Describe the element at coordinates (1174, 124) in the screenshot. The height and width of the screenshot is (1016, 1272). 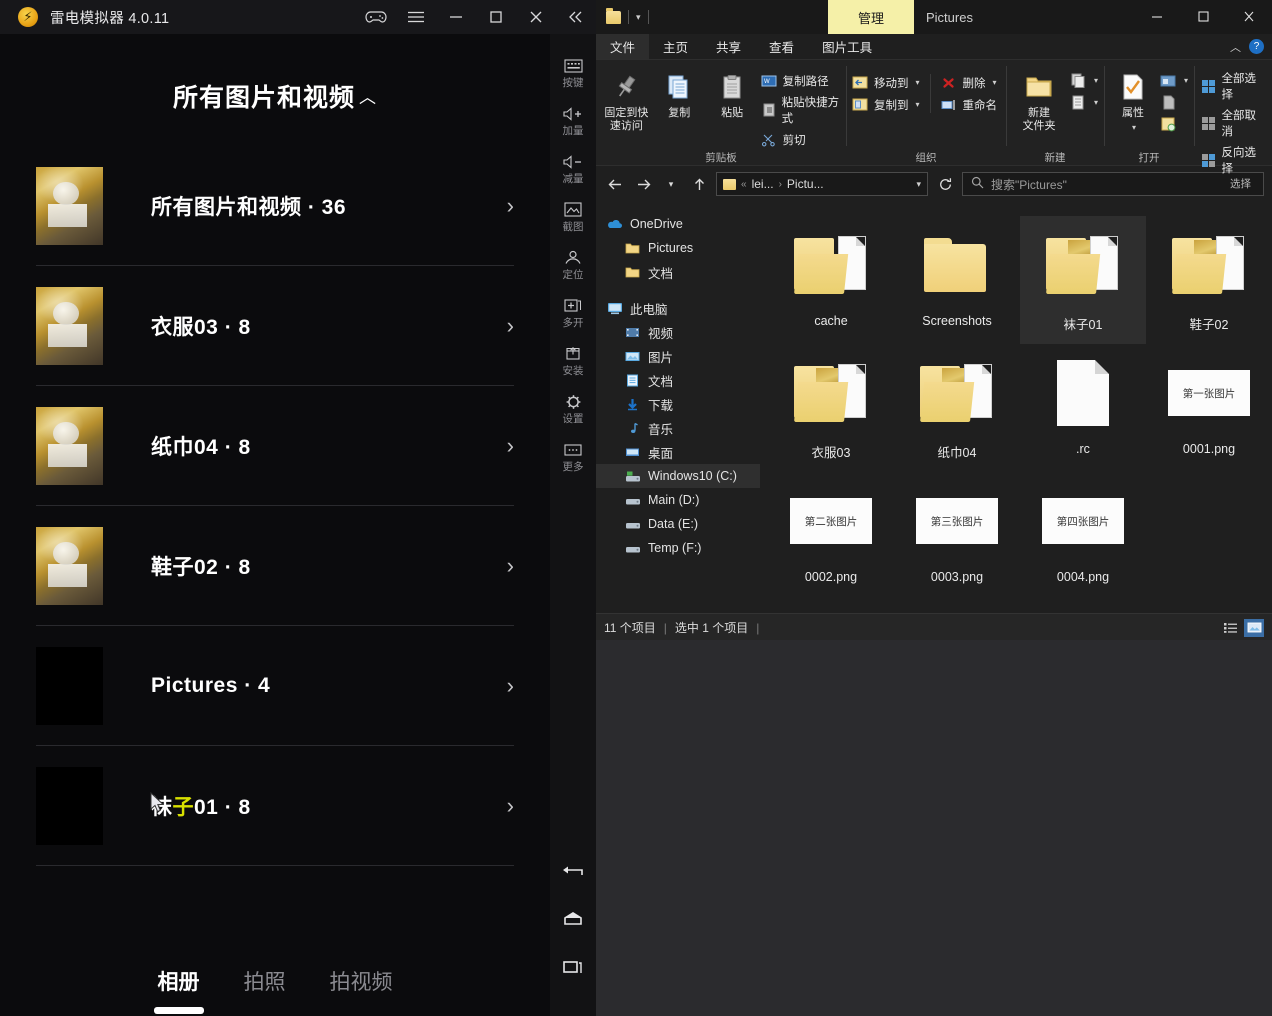
I see `history-button` at that location.